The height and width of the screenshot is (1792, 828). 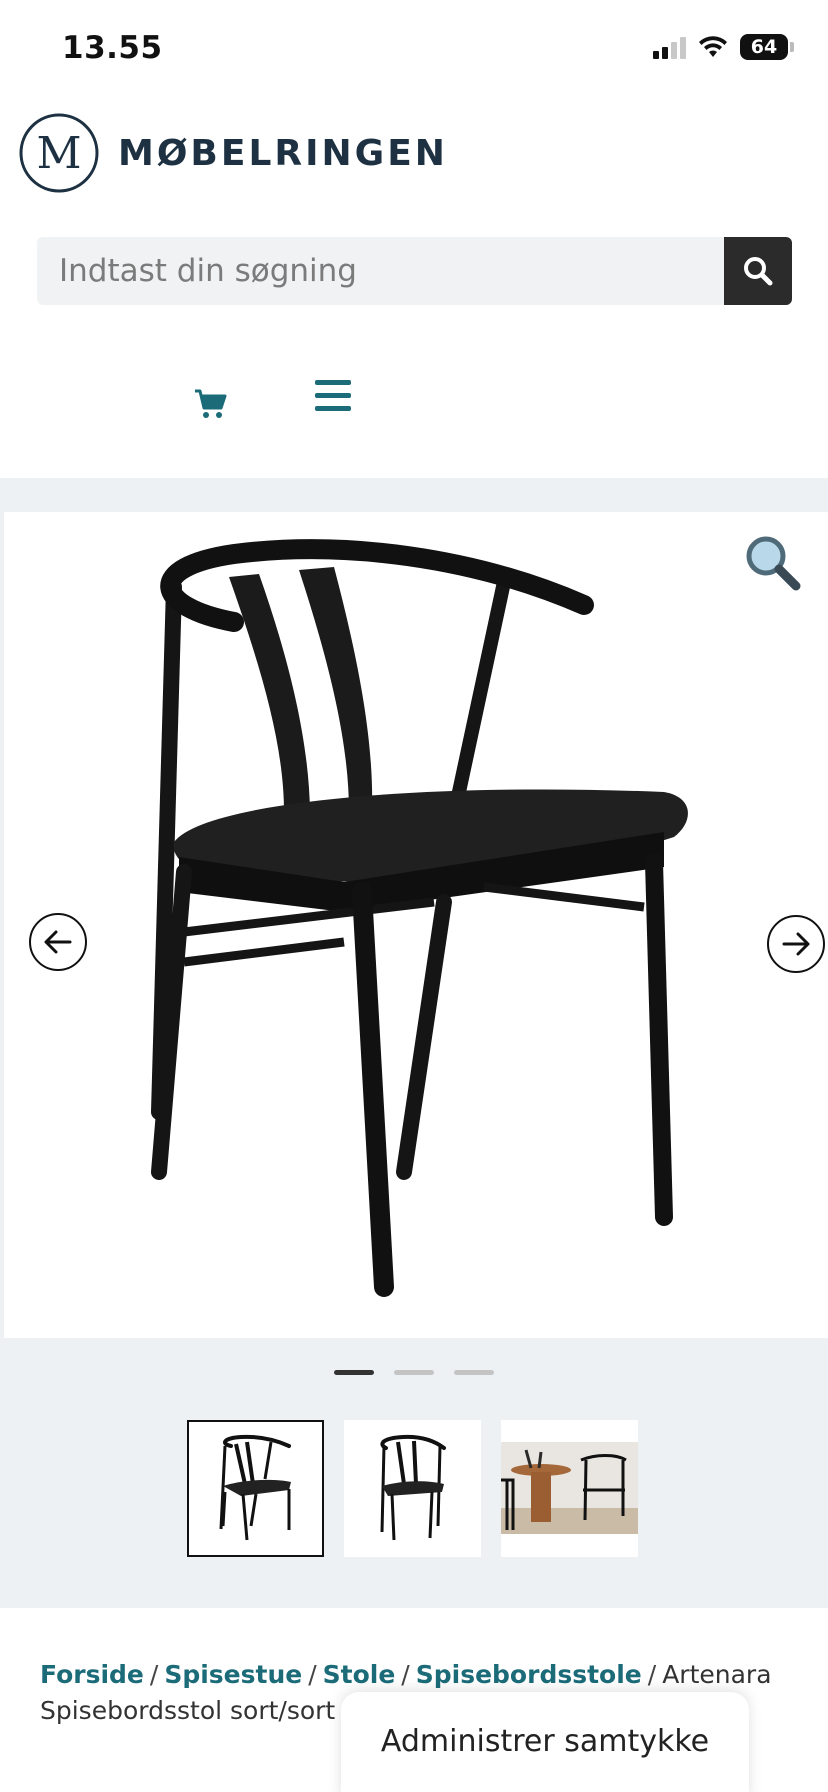 I want to click on breadcrumb-link-stole: Stole, so click(x=359, y=1674).